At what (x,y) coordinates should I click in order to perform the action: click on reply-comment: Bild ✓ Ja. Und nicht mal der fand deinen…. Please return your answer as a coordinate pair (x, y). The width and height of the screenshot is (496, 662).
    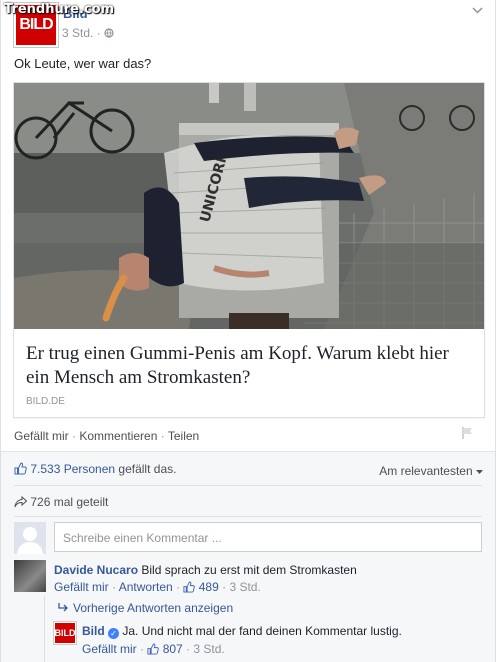
    Looking at the image, I should click on (242, 631).